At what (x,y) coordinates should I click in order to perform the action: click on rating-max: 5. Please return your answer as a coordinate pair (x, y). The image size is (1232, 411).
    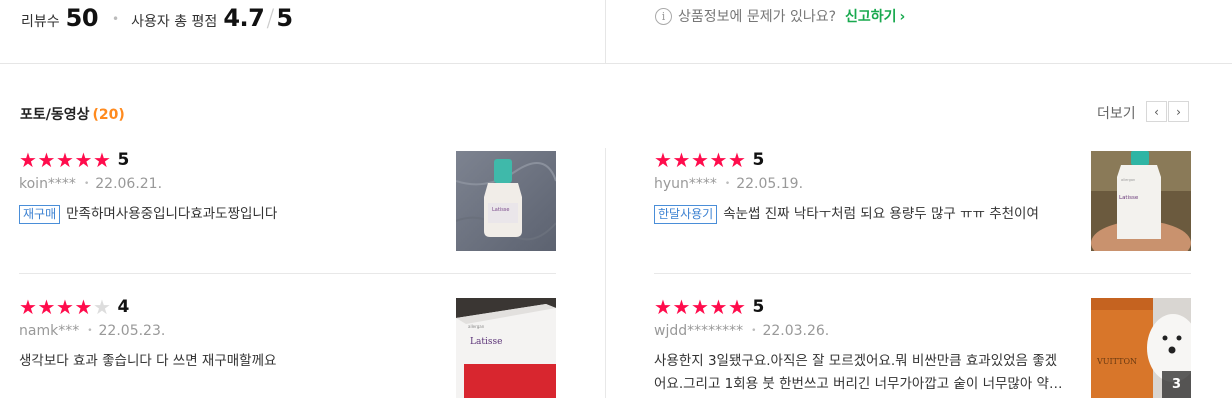
    Looking at the image, I should click on (284, 18).